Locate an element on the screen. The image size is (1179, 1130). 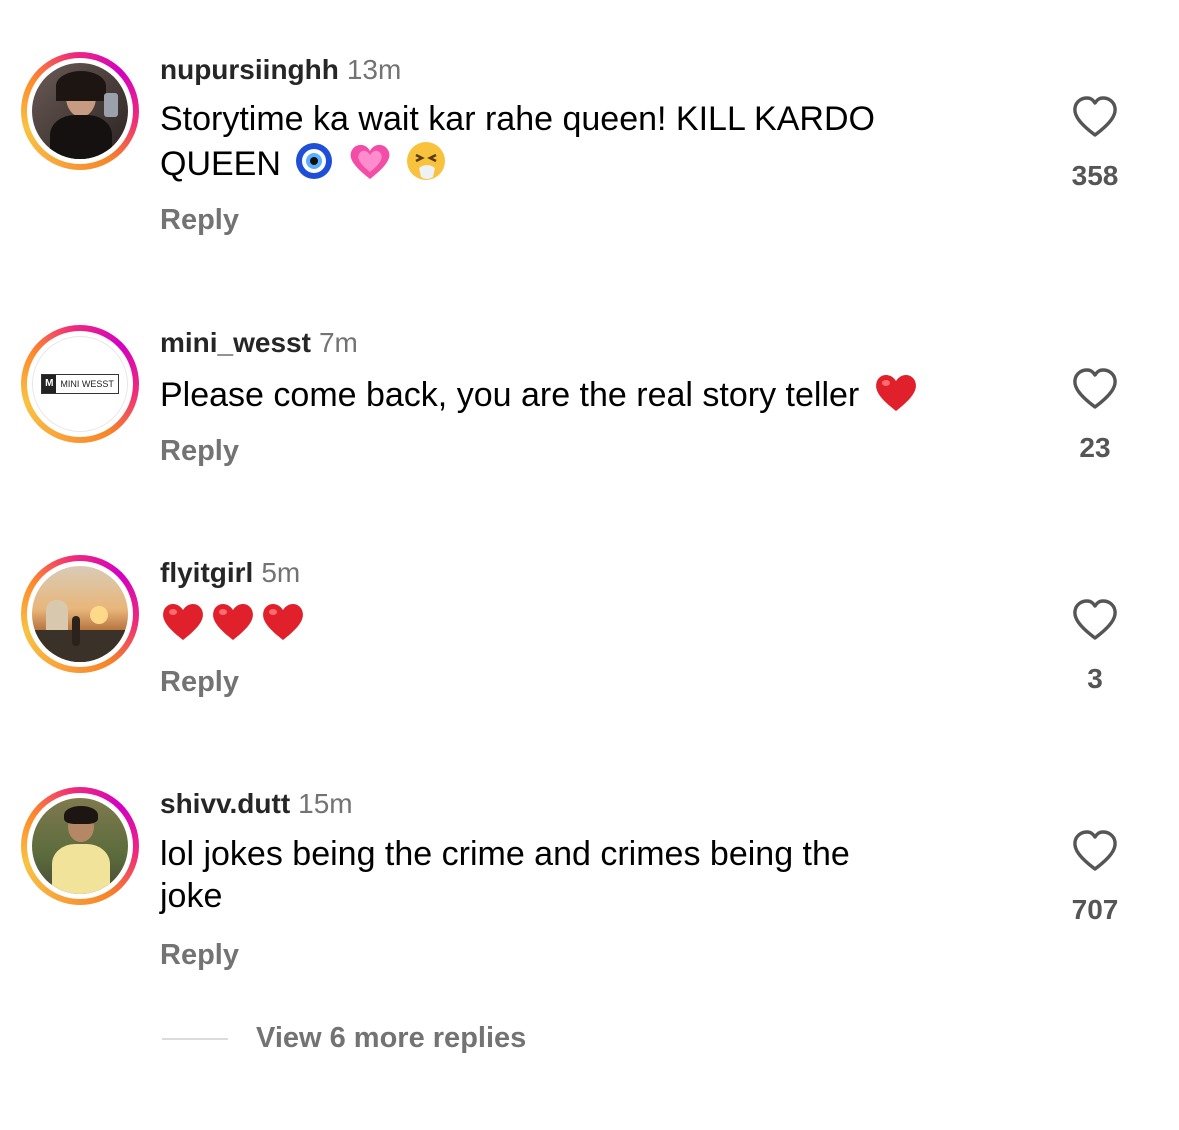
like-control: 23 is located at coordinates (1095, 415).